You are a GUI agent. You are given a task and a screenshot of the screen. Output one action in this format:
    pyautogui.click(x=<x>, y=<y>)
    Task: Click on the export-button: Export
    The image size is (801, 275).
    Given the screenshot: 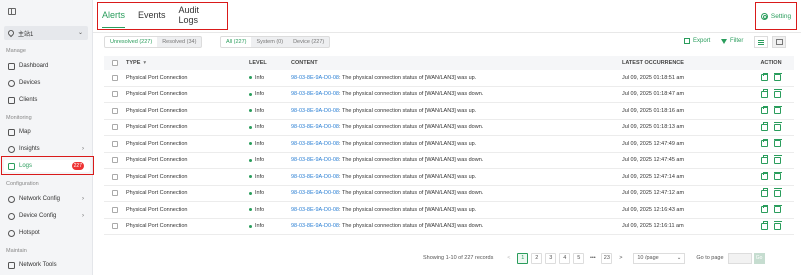 What is the action you would take?
    pyautogui.click(x=697, y=41)
    